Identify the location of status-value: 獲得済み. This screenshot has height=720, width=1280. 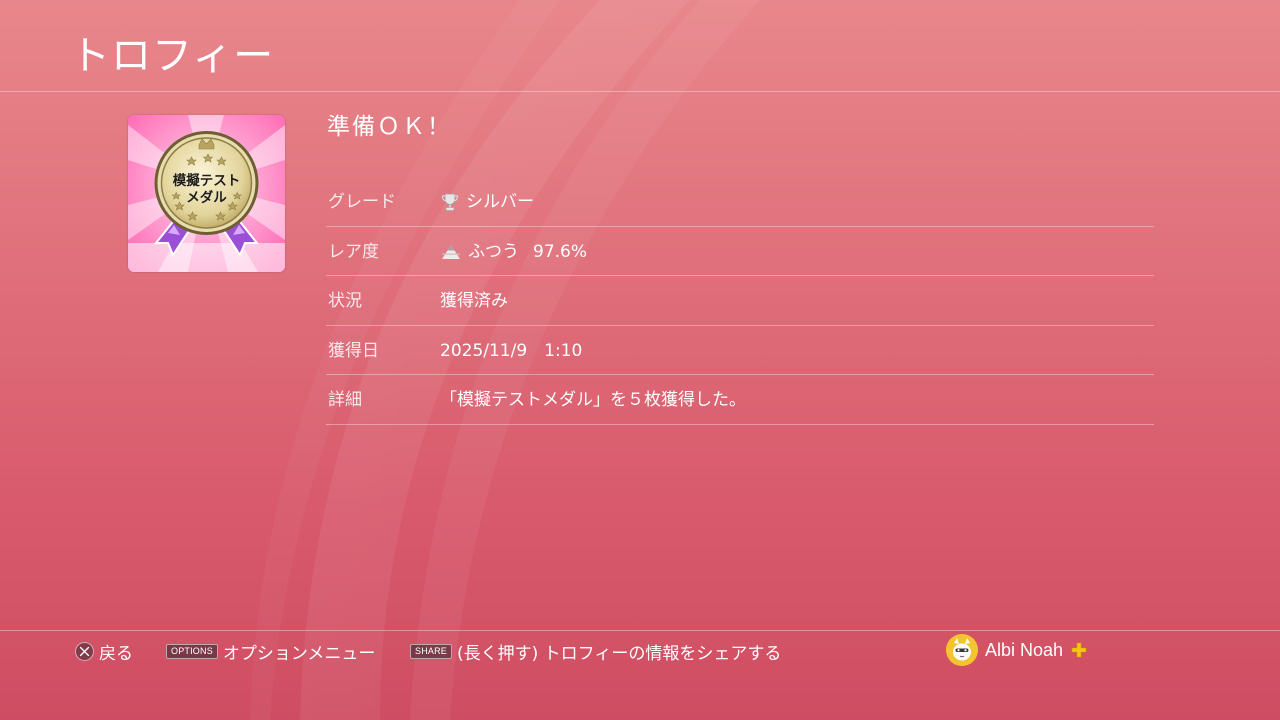
(474, 301).